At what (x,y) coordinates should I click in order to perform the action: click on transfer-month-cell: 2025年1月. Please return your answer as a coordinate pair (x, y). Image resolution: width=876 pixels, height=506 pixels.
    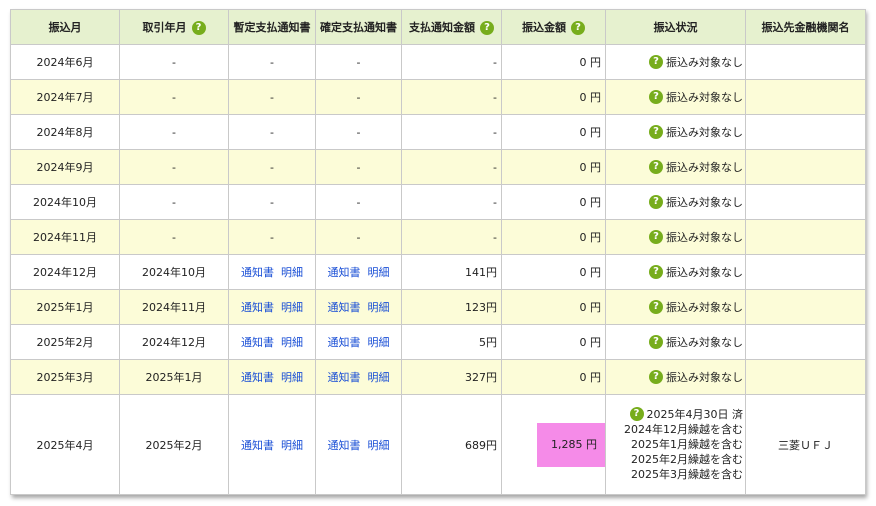
    Looking at the image, I should click on (65, 307).